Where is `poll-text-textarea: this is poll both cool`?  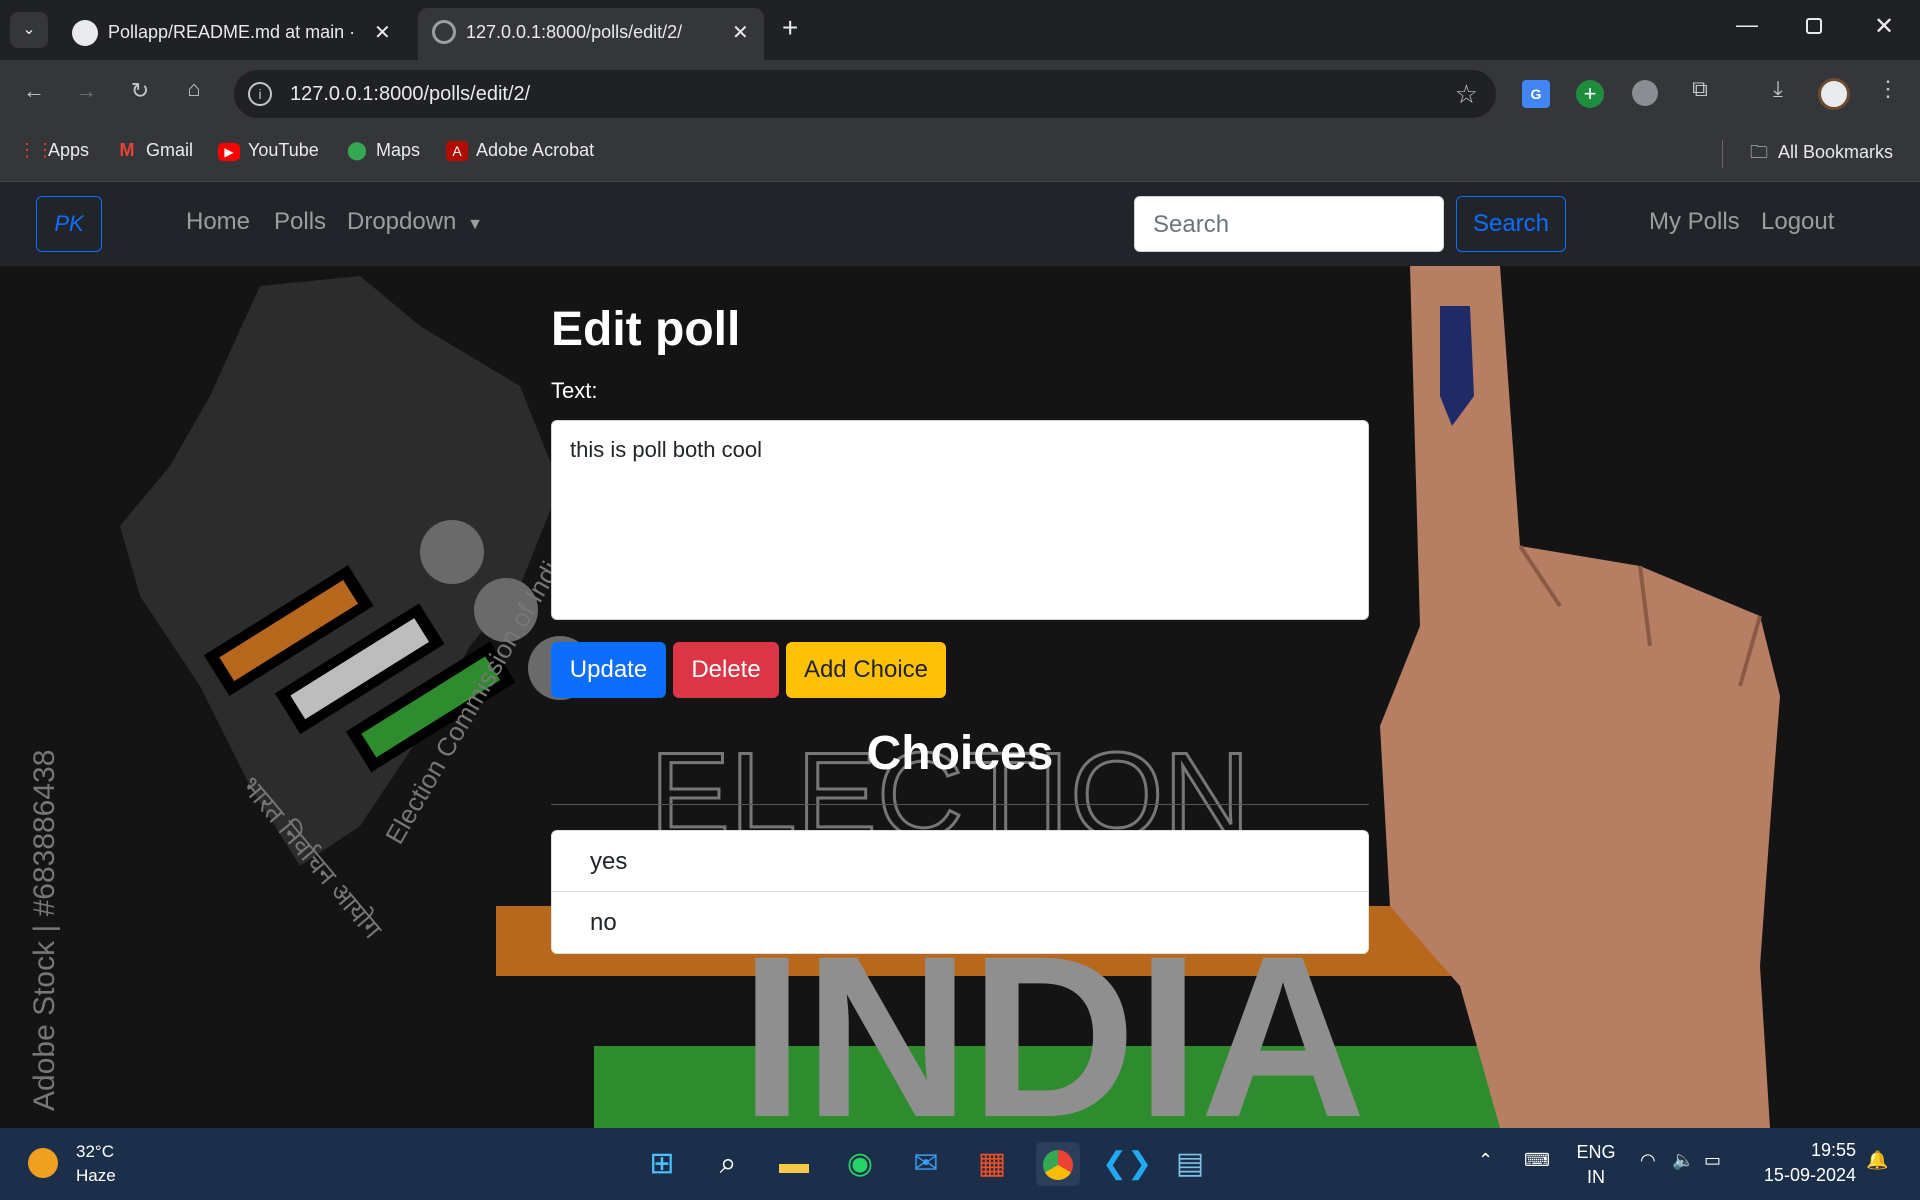 poll-text-textarea: this is poll both cool is located at coordinates (960, 520).